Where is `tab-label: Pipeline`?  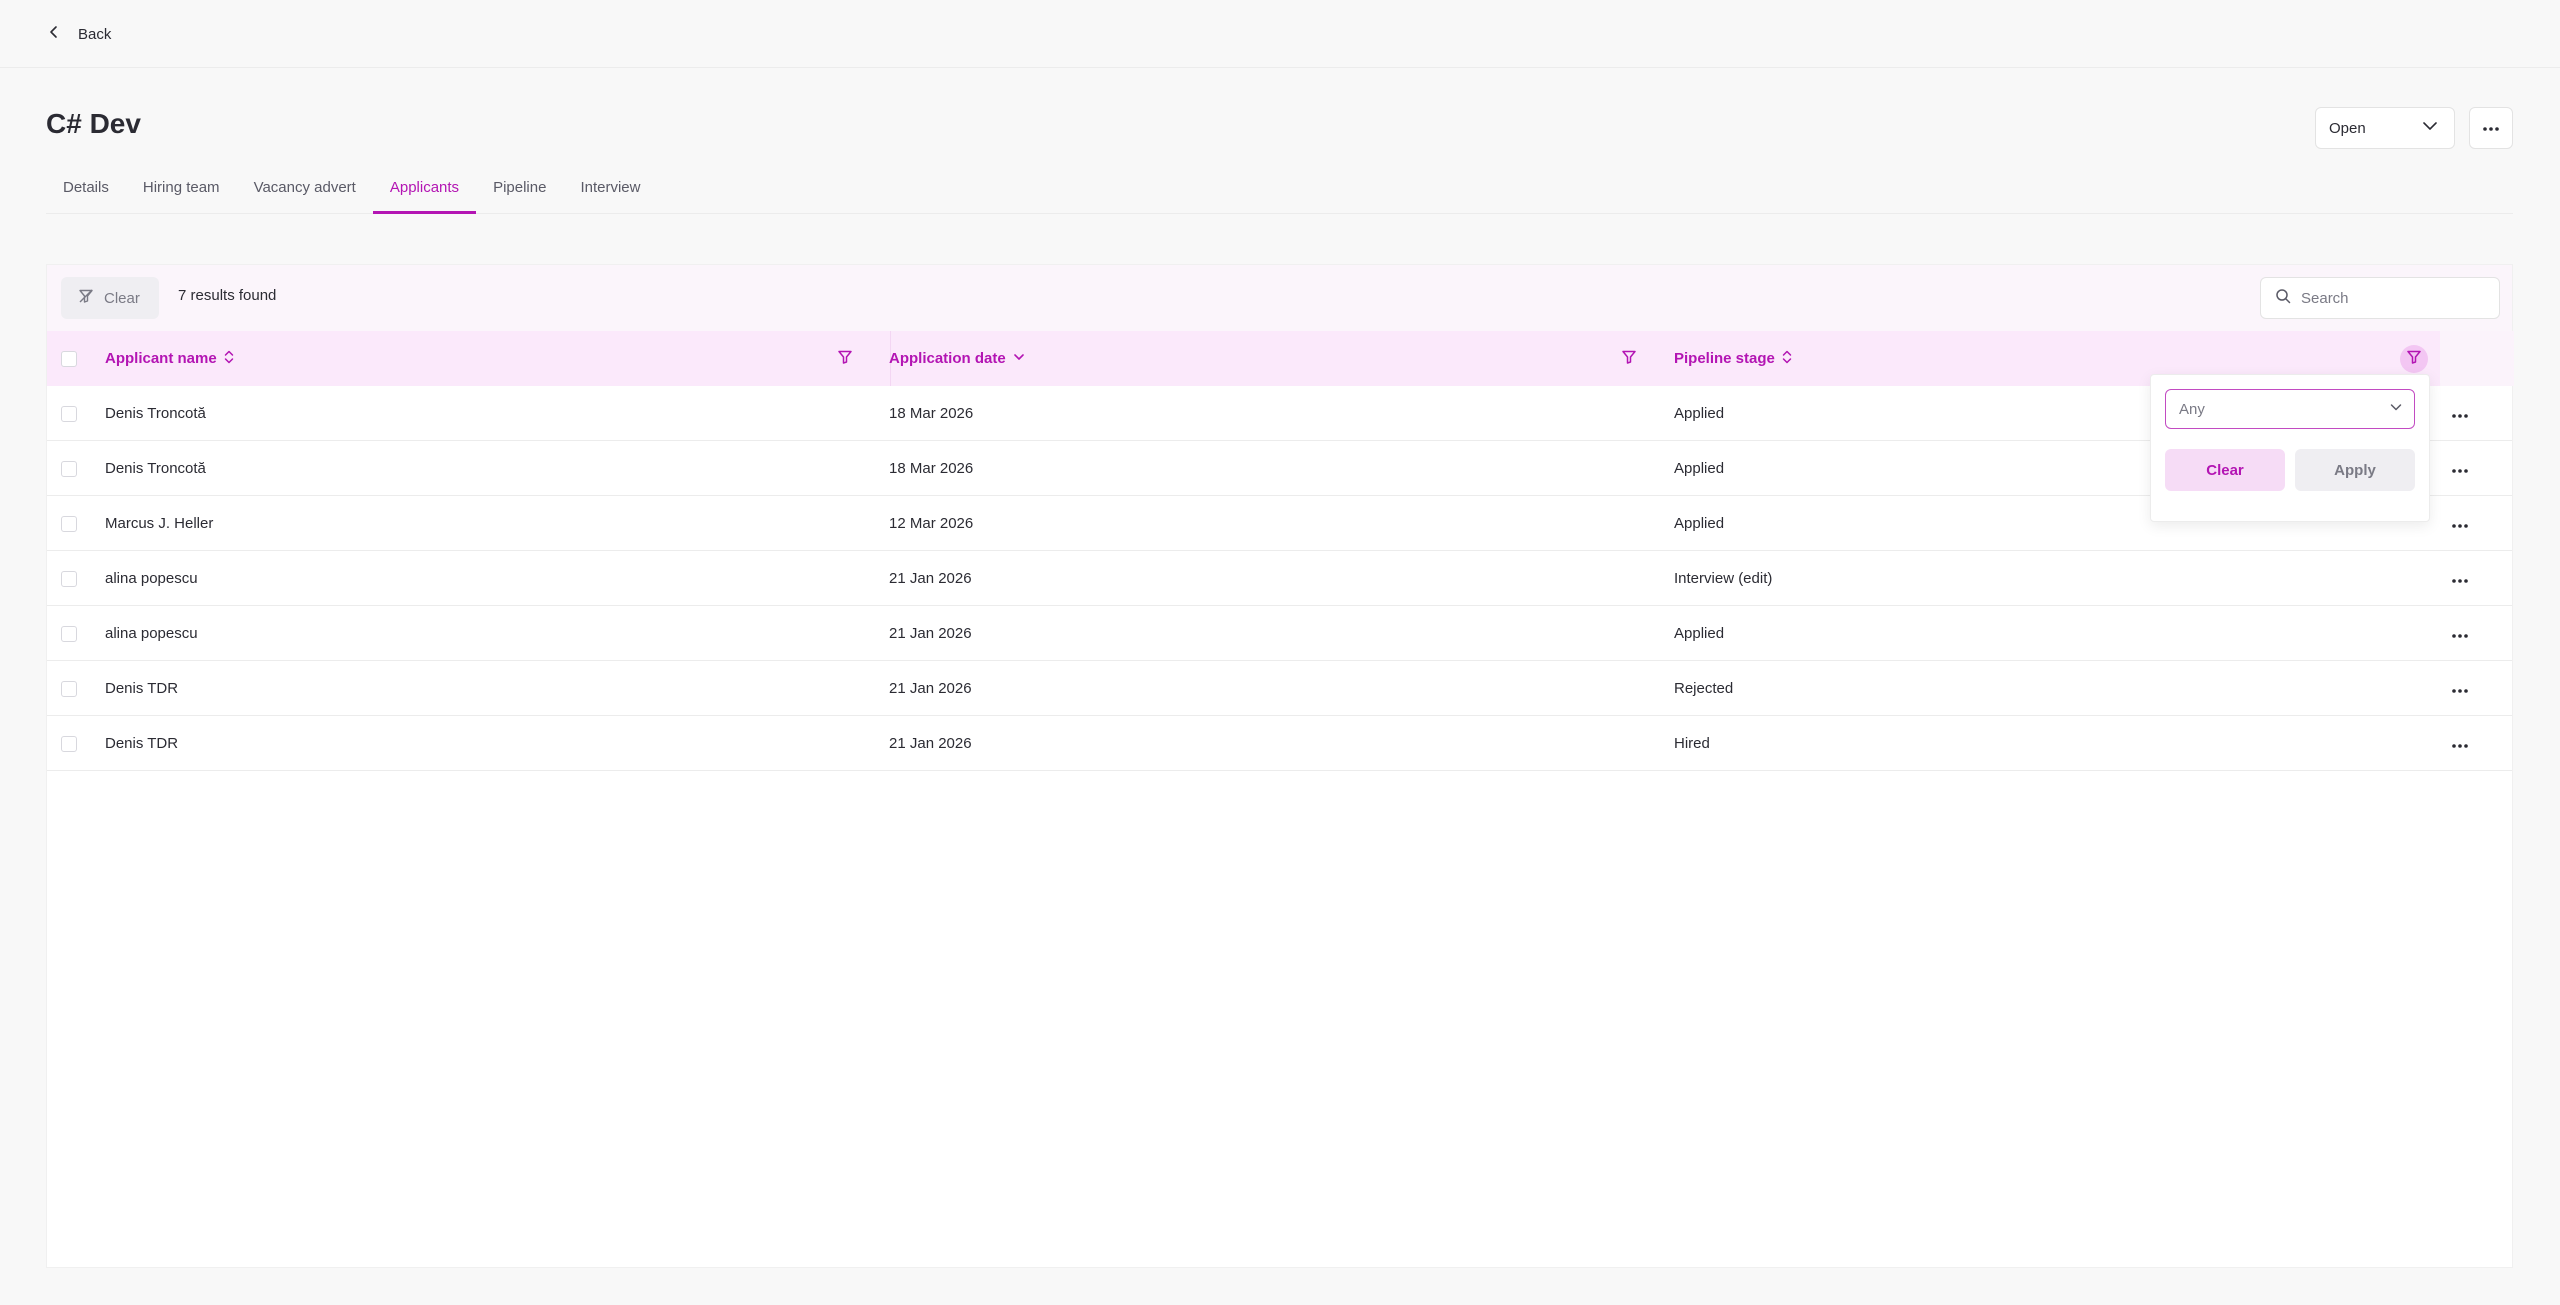 tab-label: Pipeline is located at coordinates (520, 187).